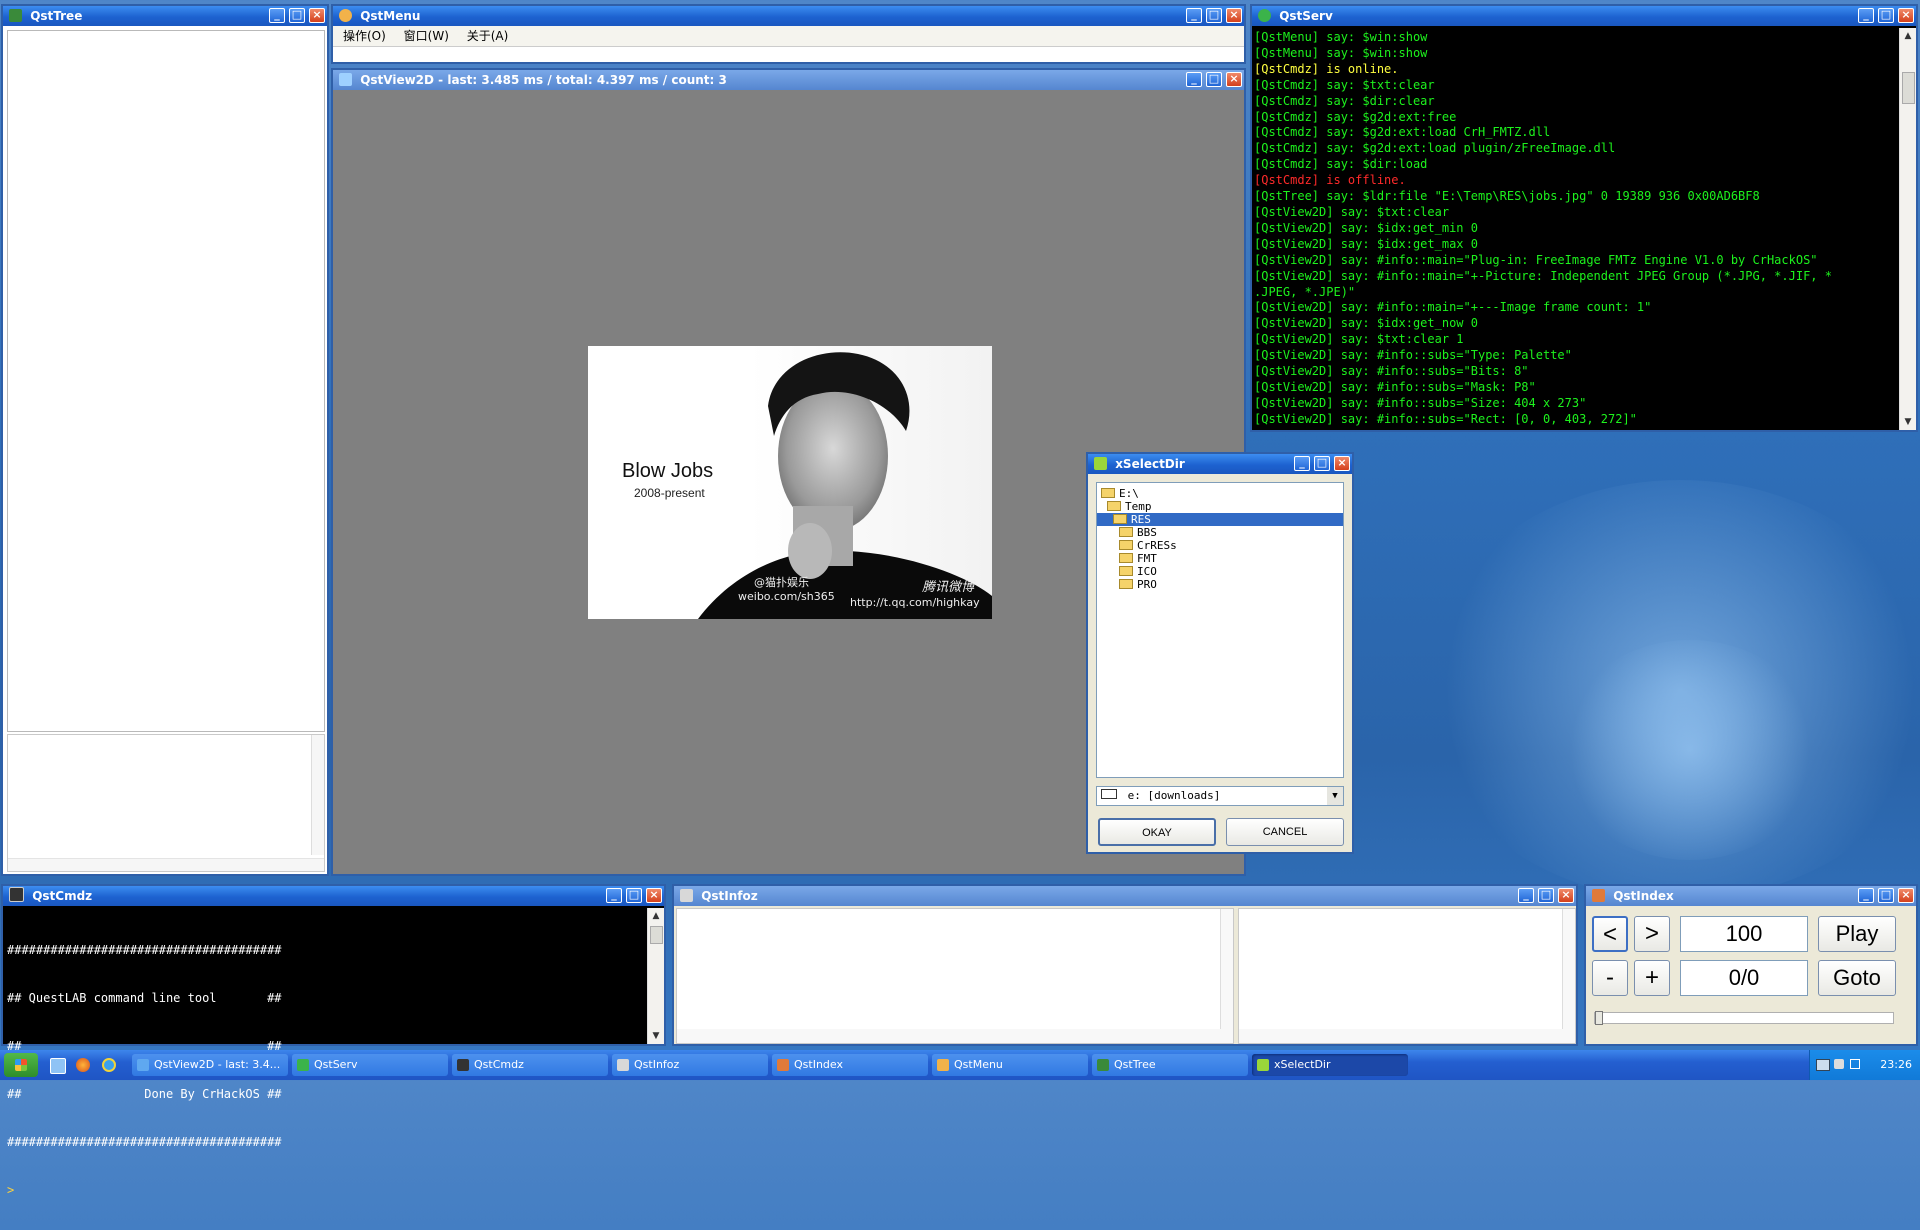 Image resolution: width=1920 pixels, height=1230 pixels. I want to click on tree-node: RES, so click(1220, 519).